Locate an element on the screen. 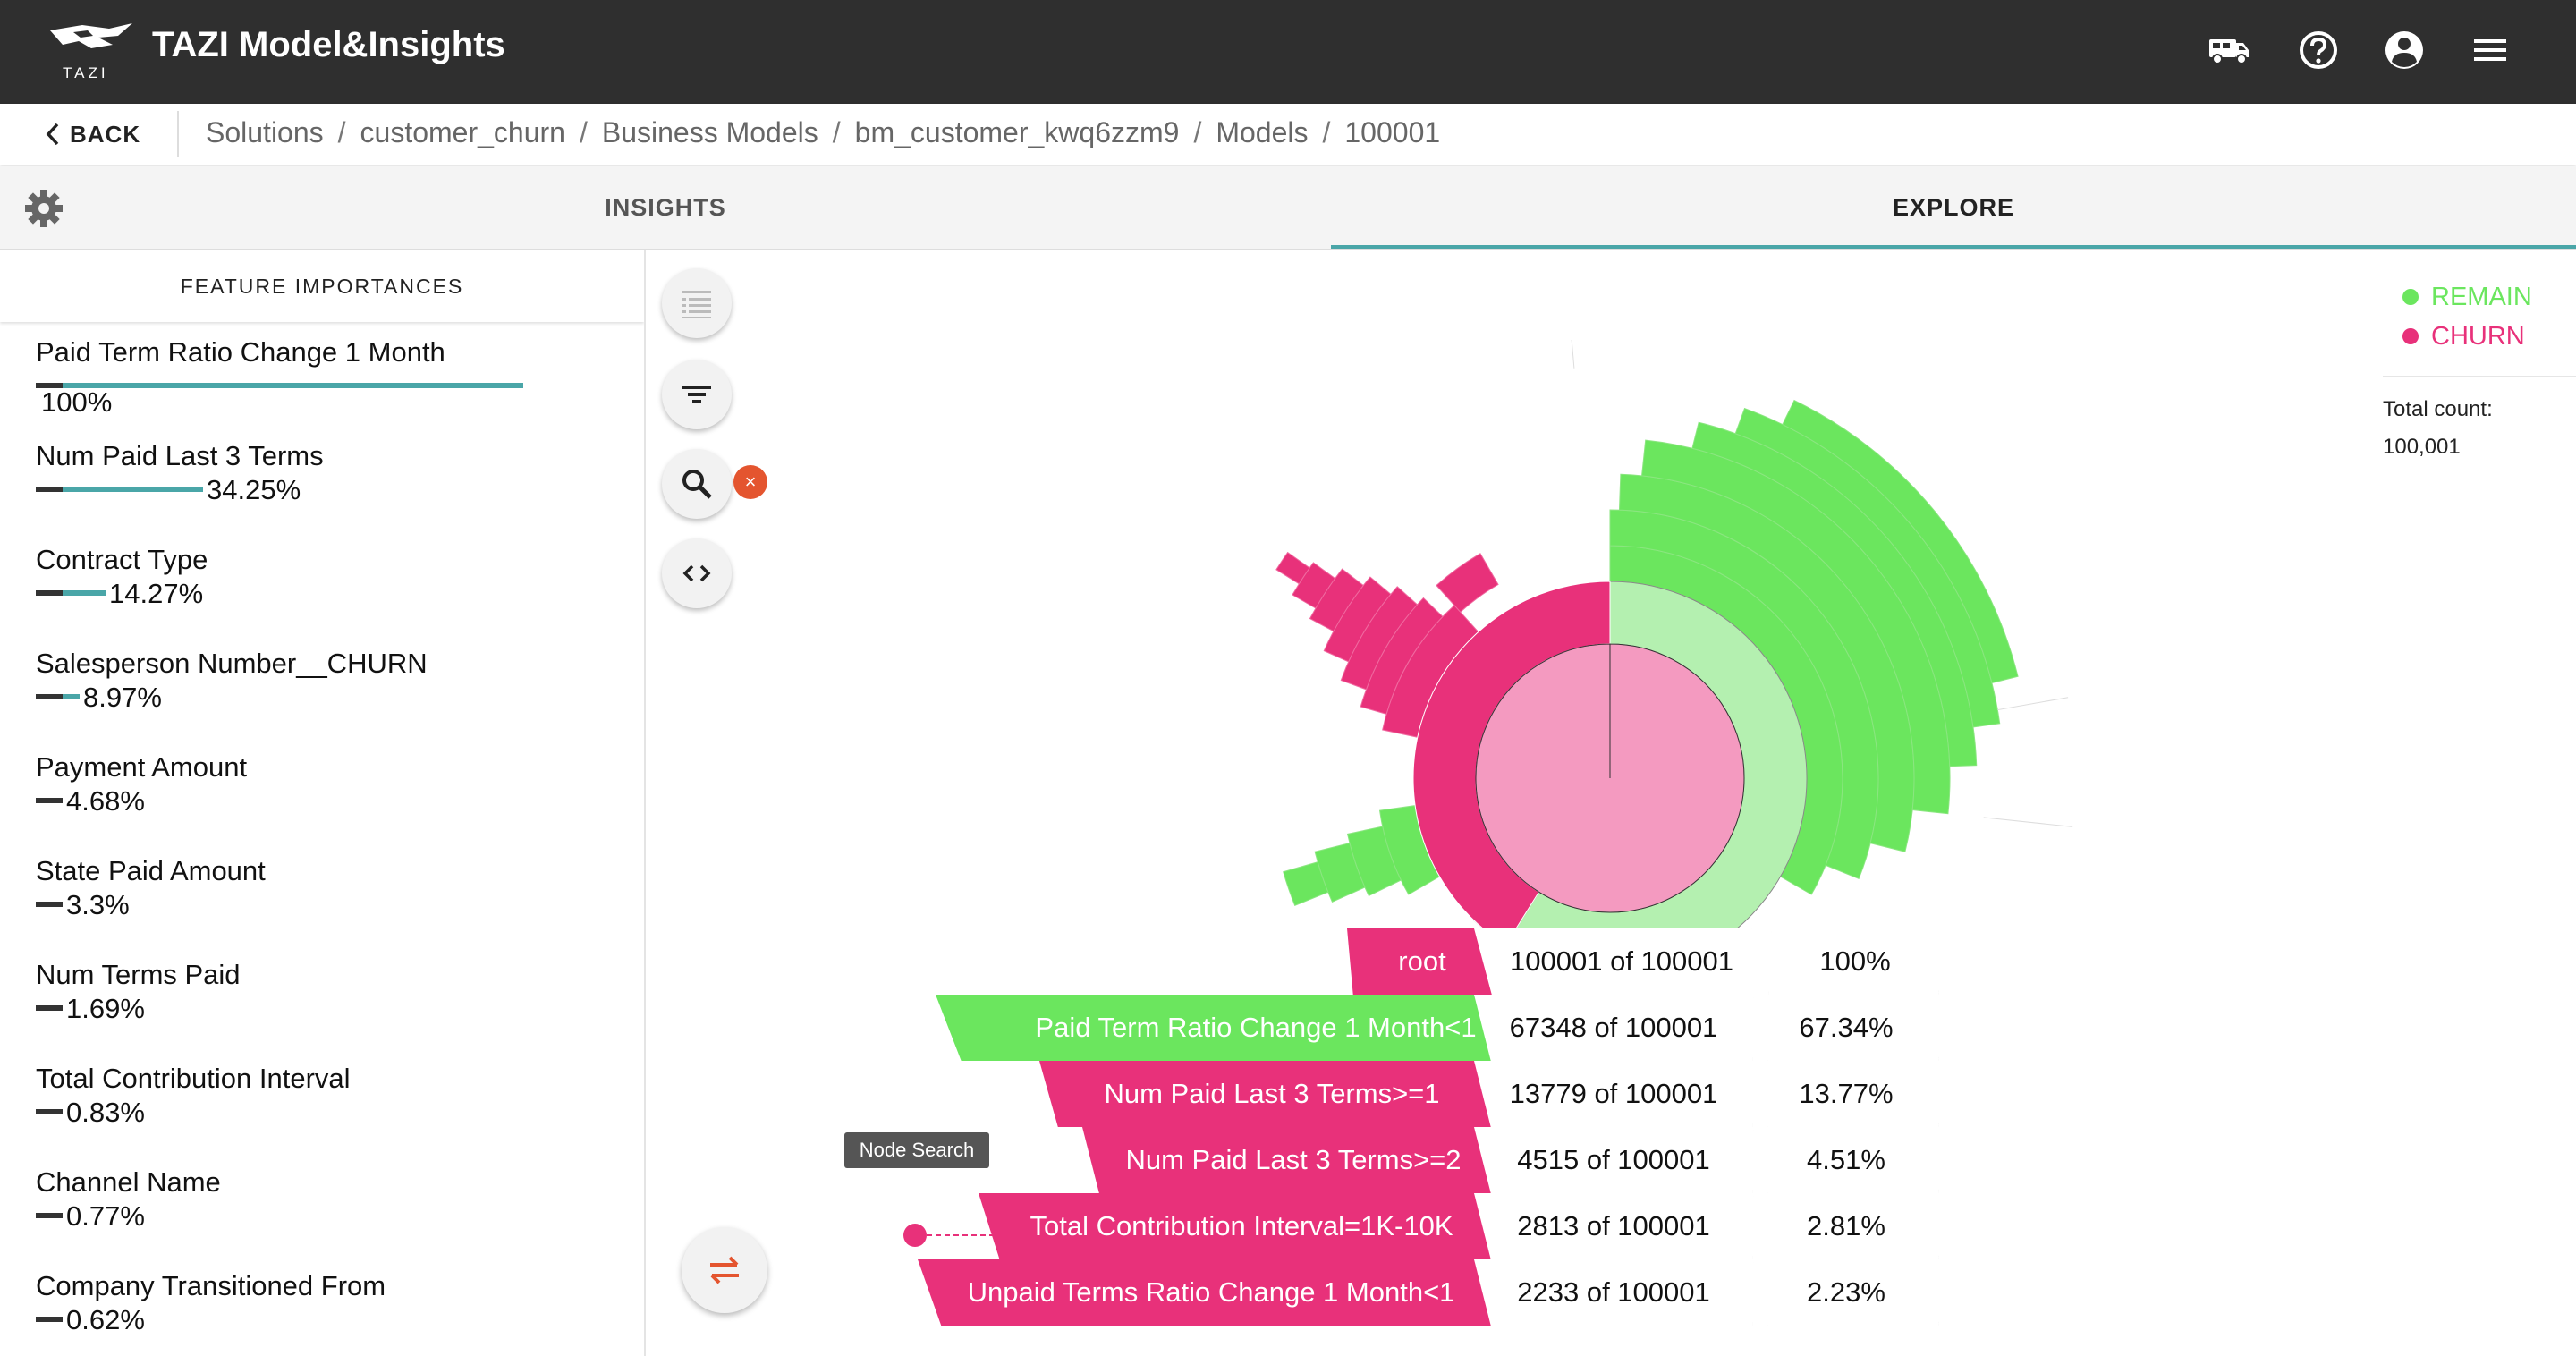 Image resolution: width=2576 pixels, height=1356 pixels. total-count-value: 100,001 is located at coordinates (2422, 447).